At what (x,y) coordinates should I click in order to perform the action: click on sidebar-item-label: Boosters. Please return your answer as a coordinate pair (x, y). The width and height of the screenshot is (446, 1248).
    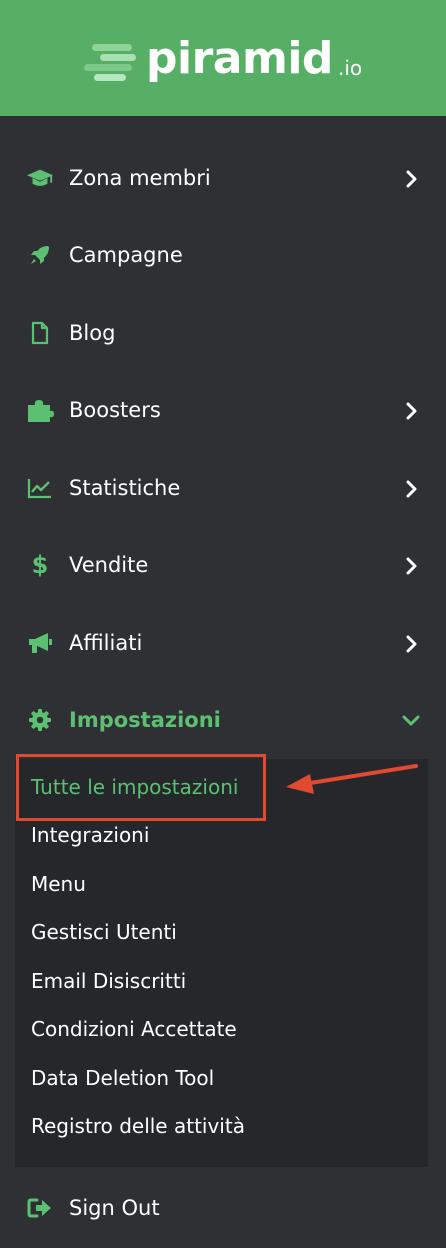
    Looking at the image, I should click on (115, 410).